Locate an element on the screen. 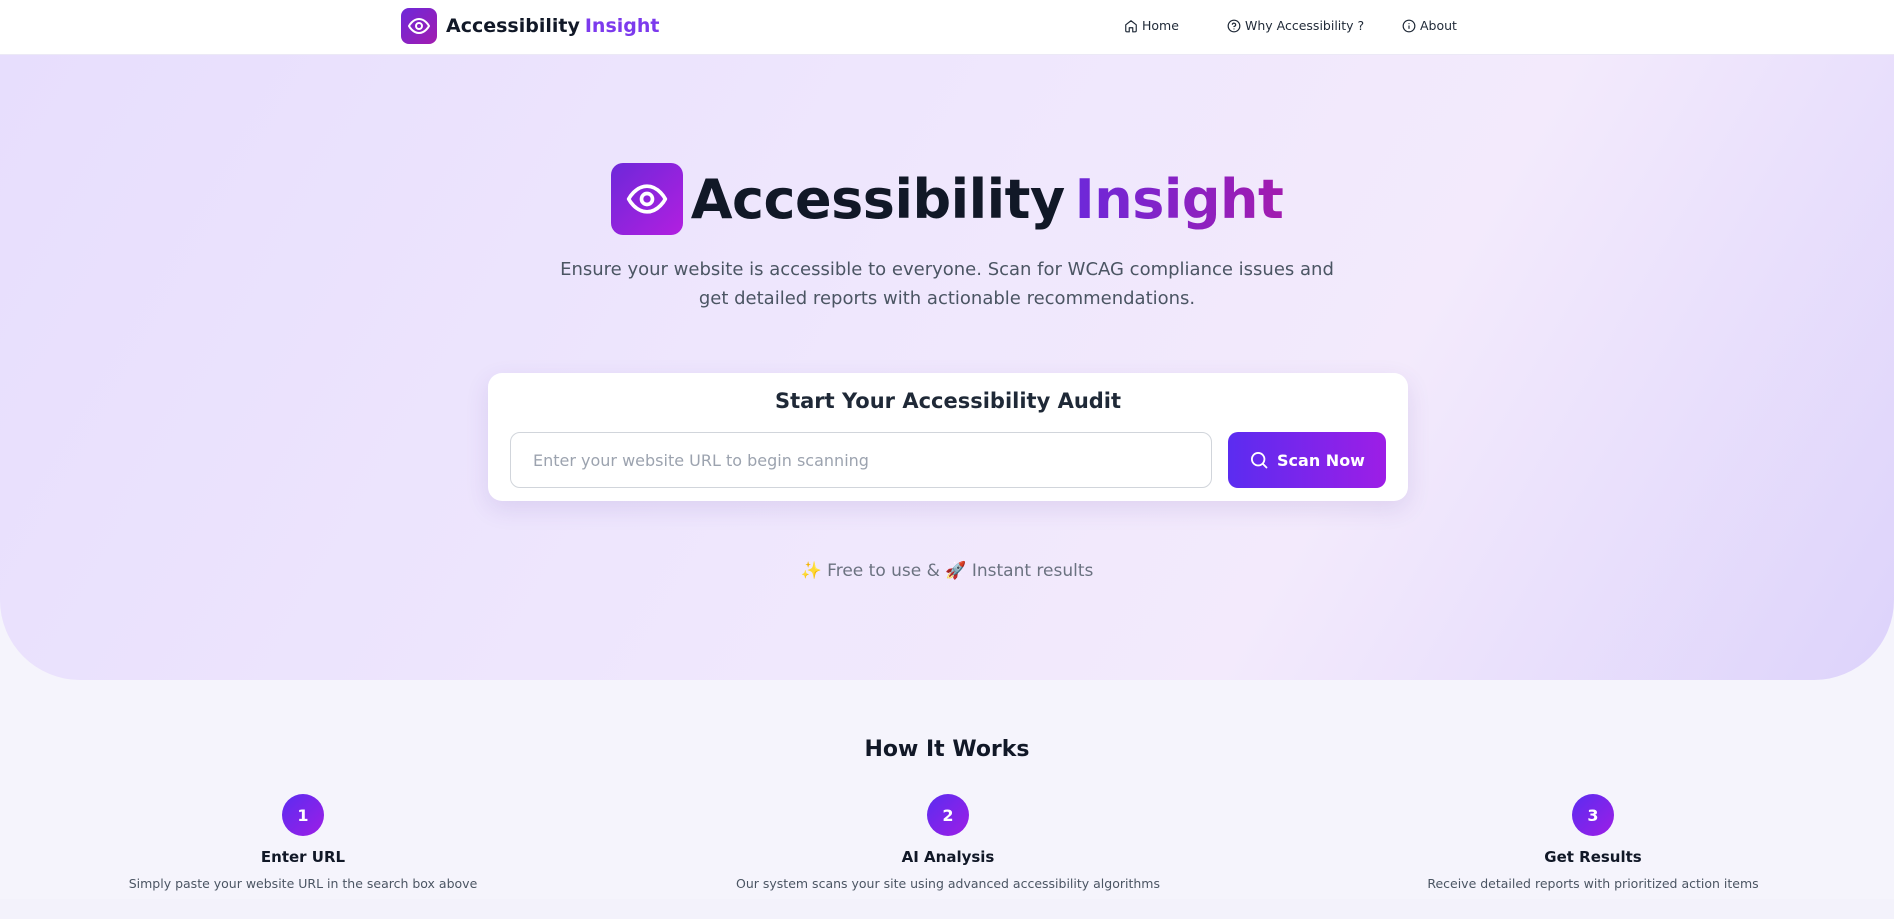 The width and height of the screenshot is (1894, 919). nav-item-why-accessibility: Why Accessibility ? is located at coordinates (1295, 25).